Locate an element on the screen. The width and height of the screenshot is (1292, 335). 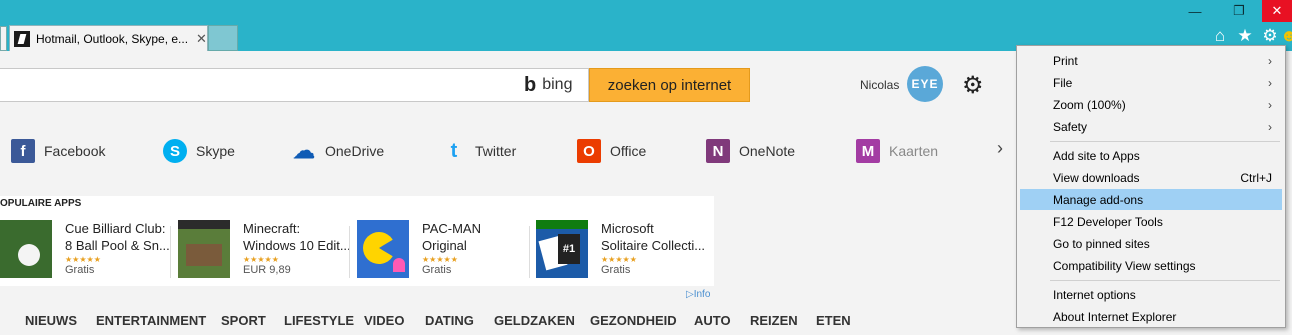
user-name: Nicolas is located at coordinates (879, 85).